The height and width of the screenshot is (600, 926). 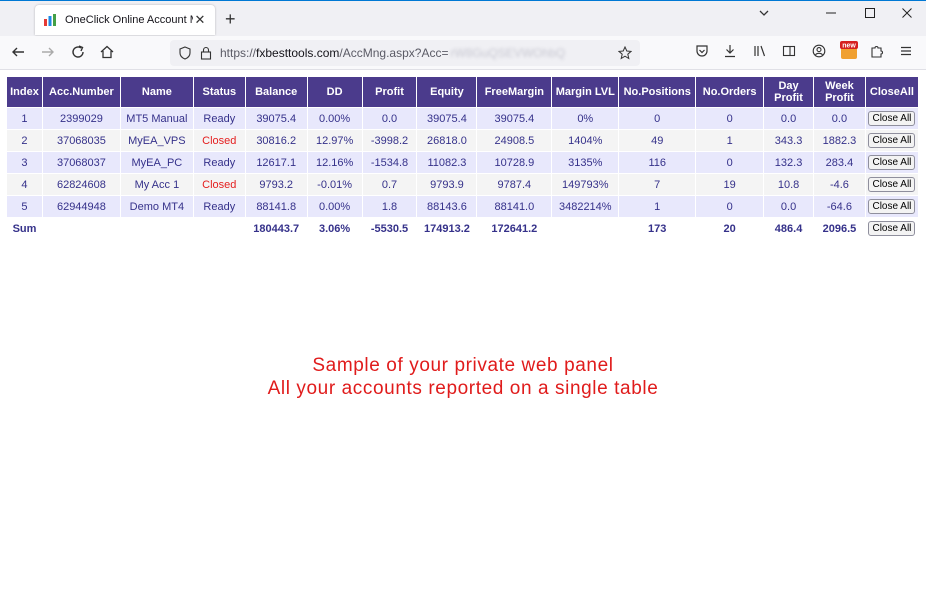 What do you see at coordinates (877, 52) in the screenshot?
I see `extensions-puzzle-icon` at bounding box center [877, 52].